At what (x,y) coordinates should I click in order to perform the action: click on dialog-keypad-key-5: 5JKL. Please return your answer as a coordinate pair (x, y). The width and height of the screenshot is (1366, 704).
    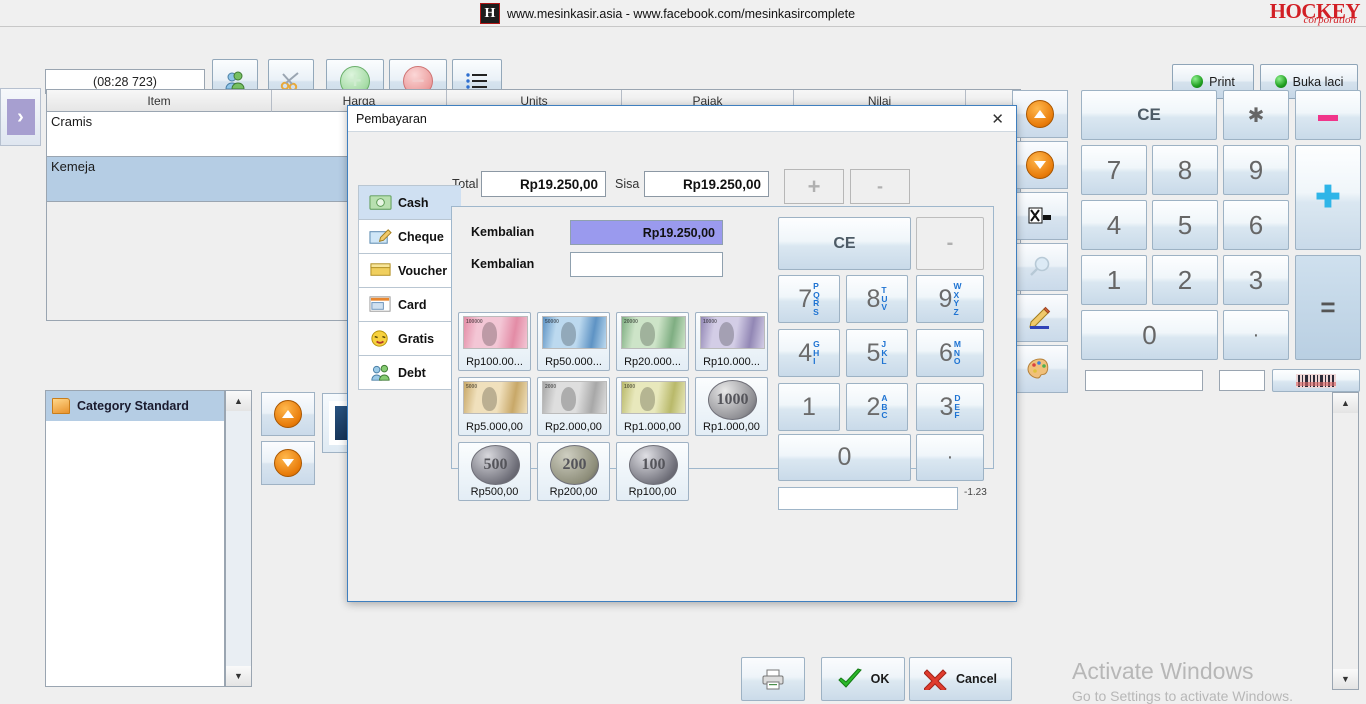
    Looking at the image, I should click on (877, 353).